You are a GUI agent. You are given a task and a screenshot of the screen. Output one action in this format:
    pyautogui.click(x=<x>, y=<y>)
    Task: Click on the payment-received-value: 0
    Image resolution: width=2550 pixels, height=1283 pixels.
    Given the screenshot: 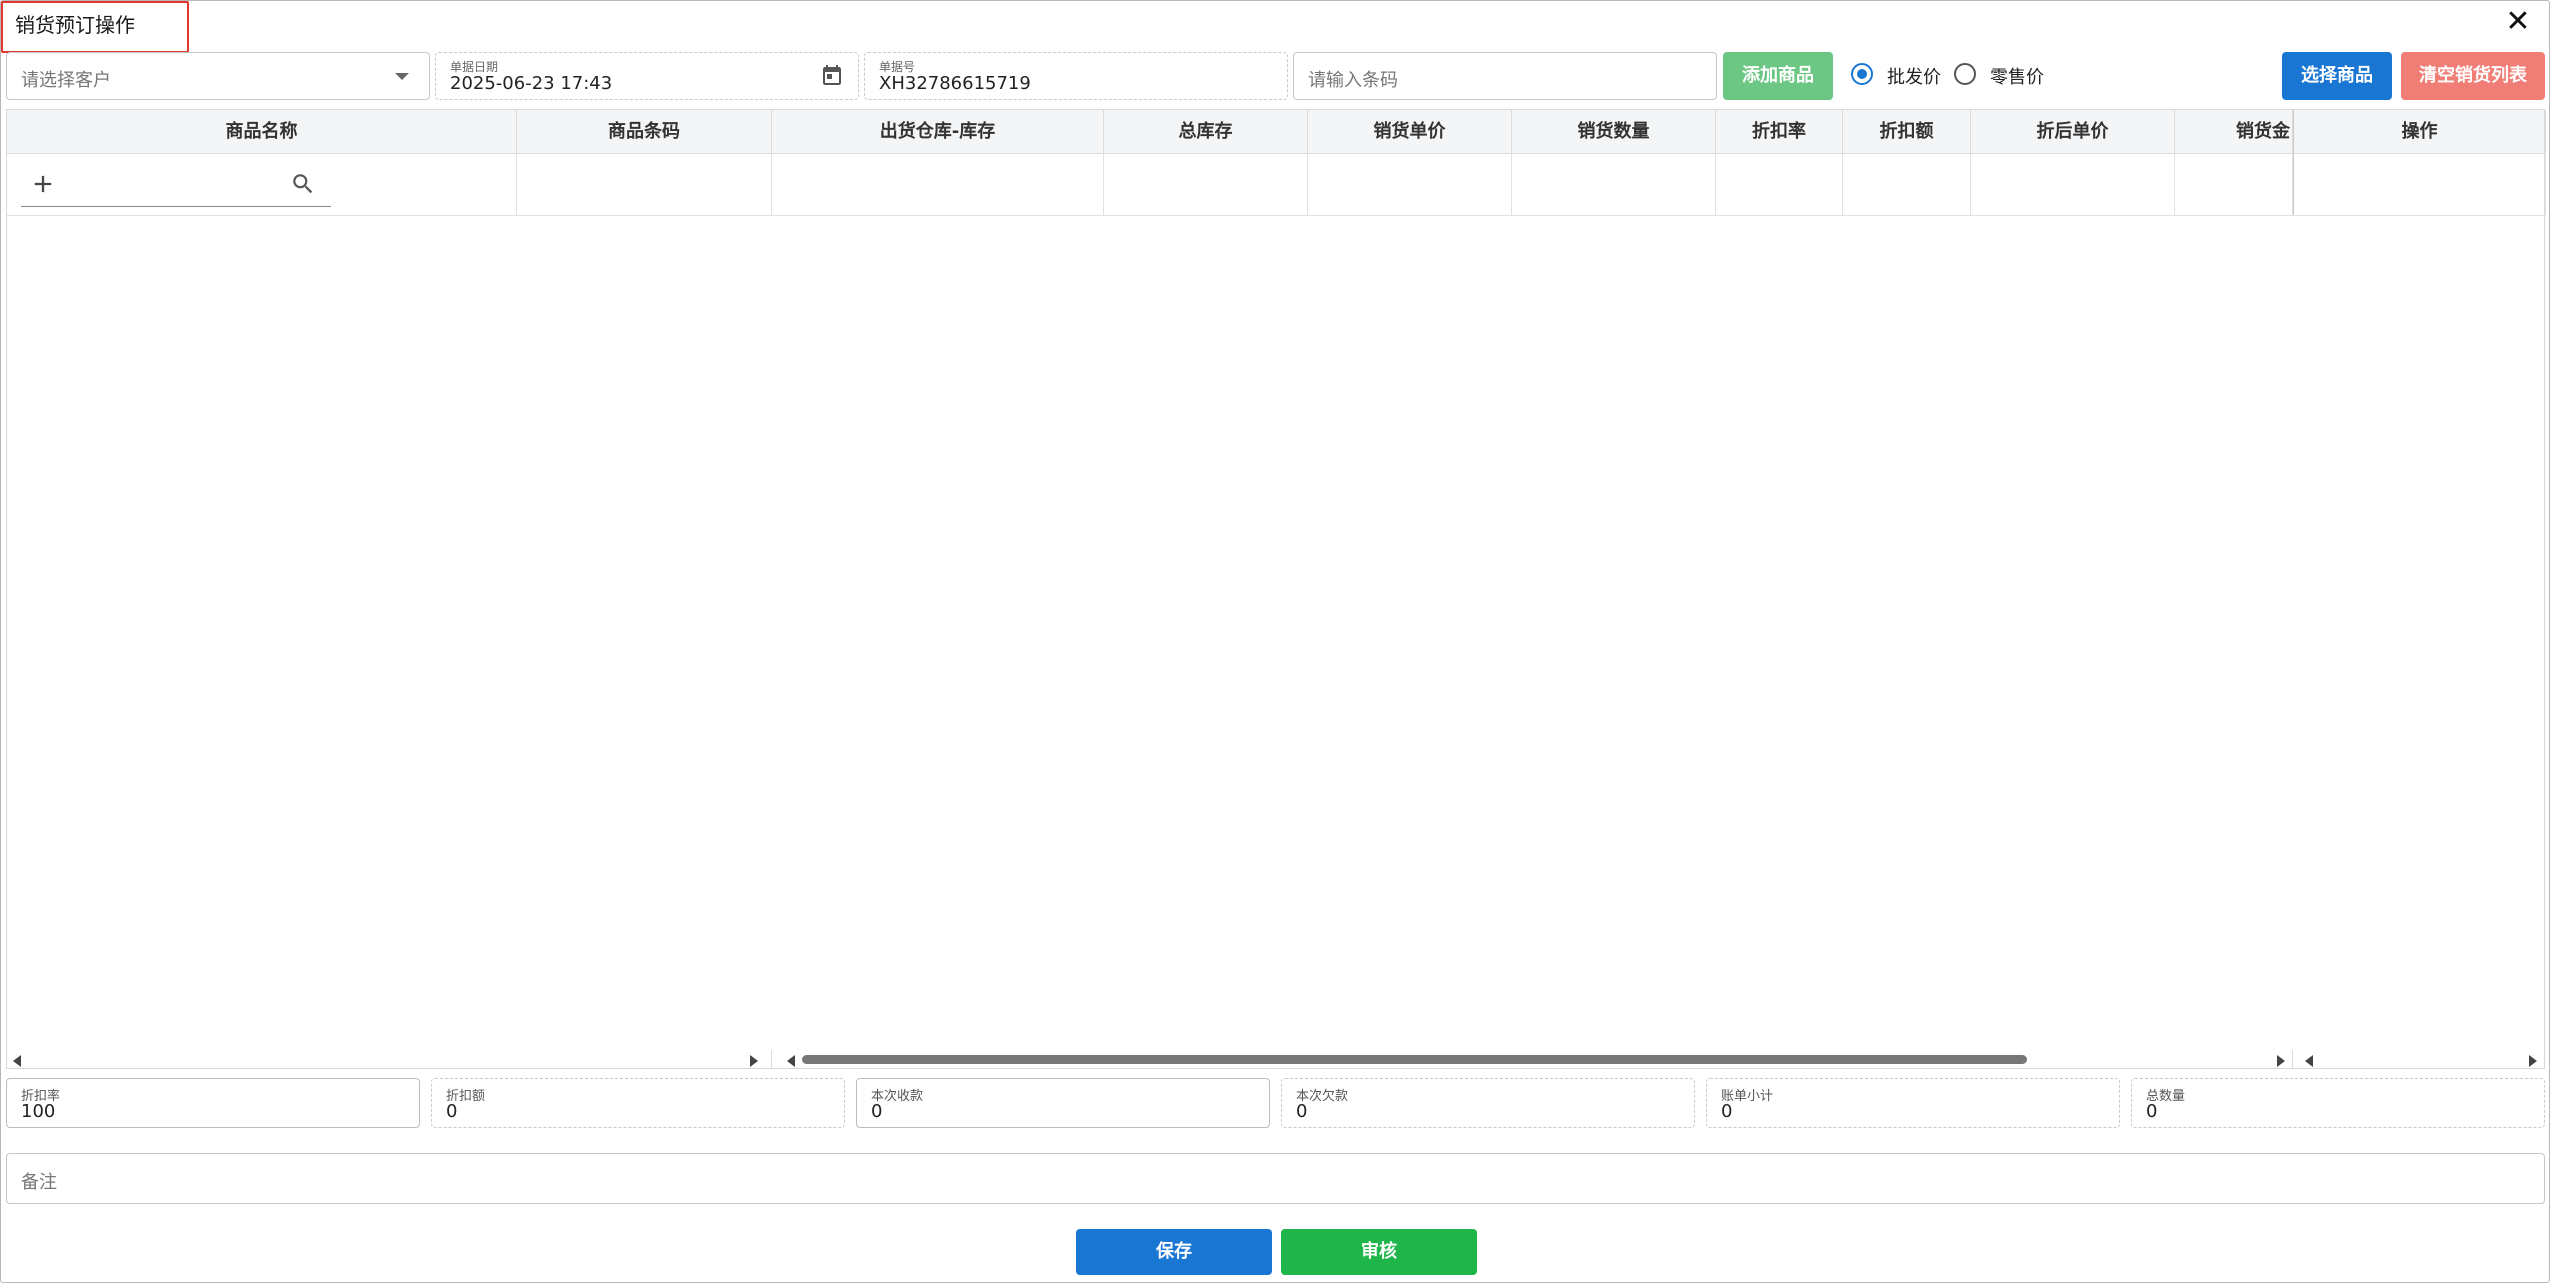 What is the action you would take?
    pyautogui.click(x=877, y=1111)
    